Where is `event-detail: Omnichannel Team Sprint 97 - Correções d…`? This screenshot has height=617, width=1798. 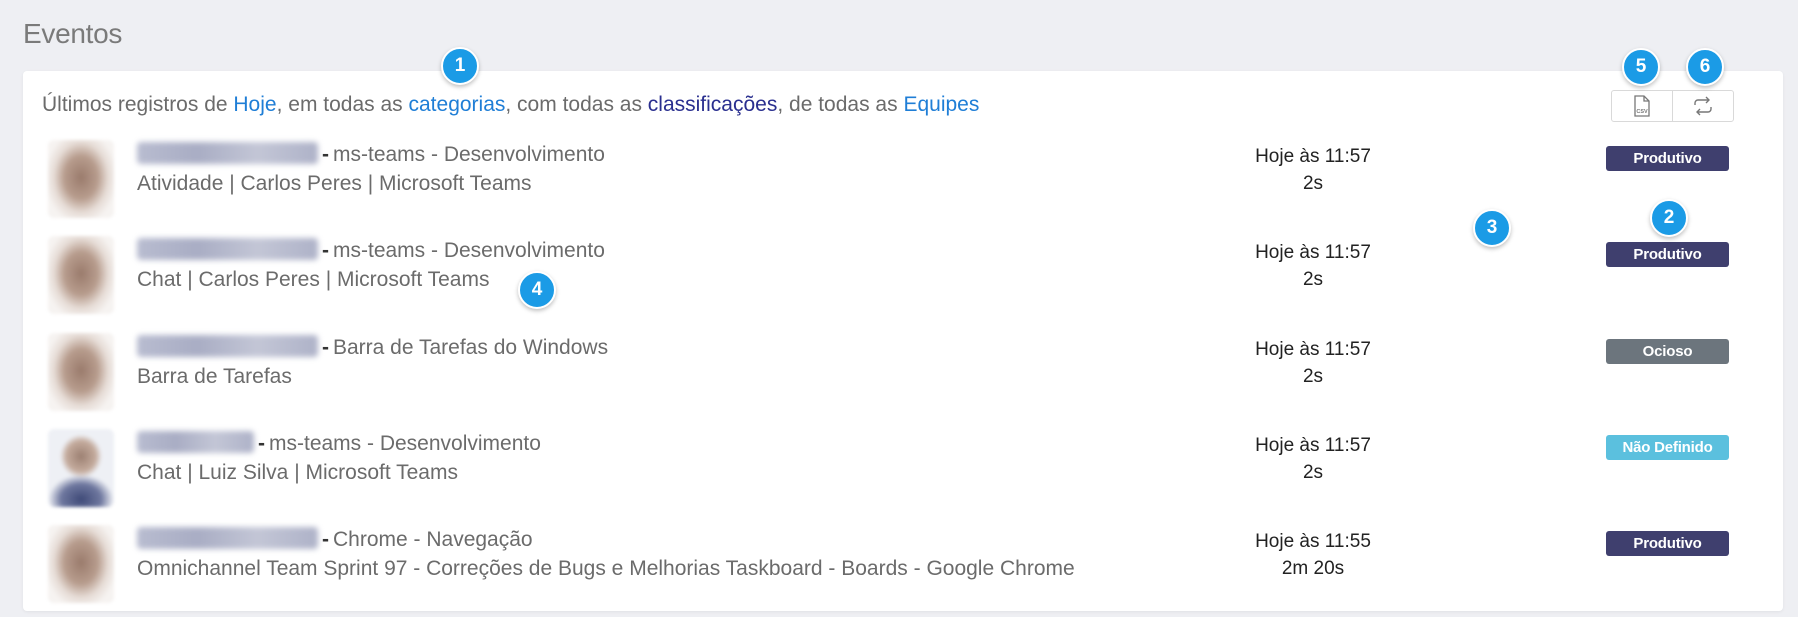 event-detail: Omnichannel Team Sprint 97 - Correções d… is located at coordinates (606, 568).